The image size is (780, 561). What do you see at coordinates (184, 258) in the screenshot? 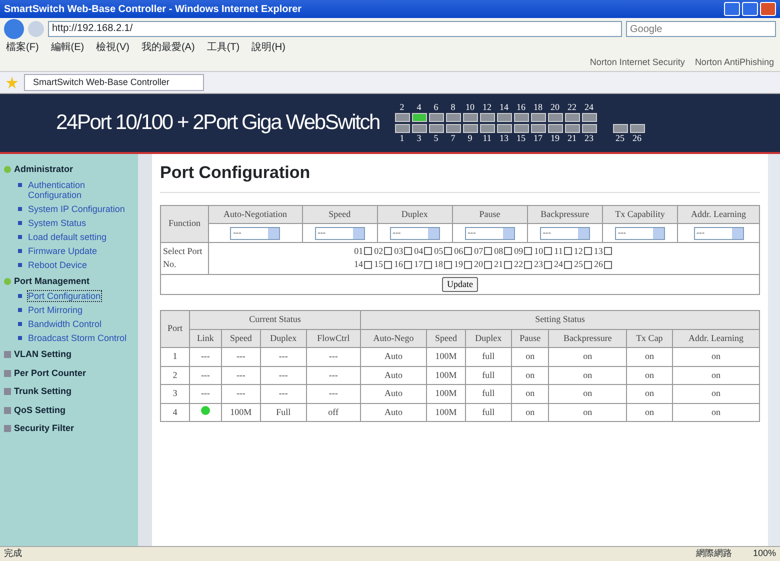
I see `row-label: Select Port No.` at bounding box center [184, 258].